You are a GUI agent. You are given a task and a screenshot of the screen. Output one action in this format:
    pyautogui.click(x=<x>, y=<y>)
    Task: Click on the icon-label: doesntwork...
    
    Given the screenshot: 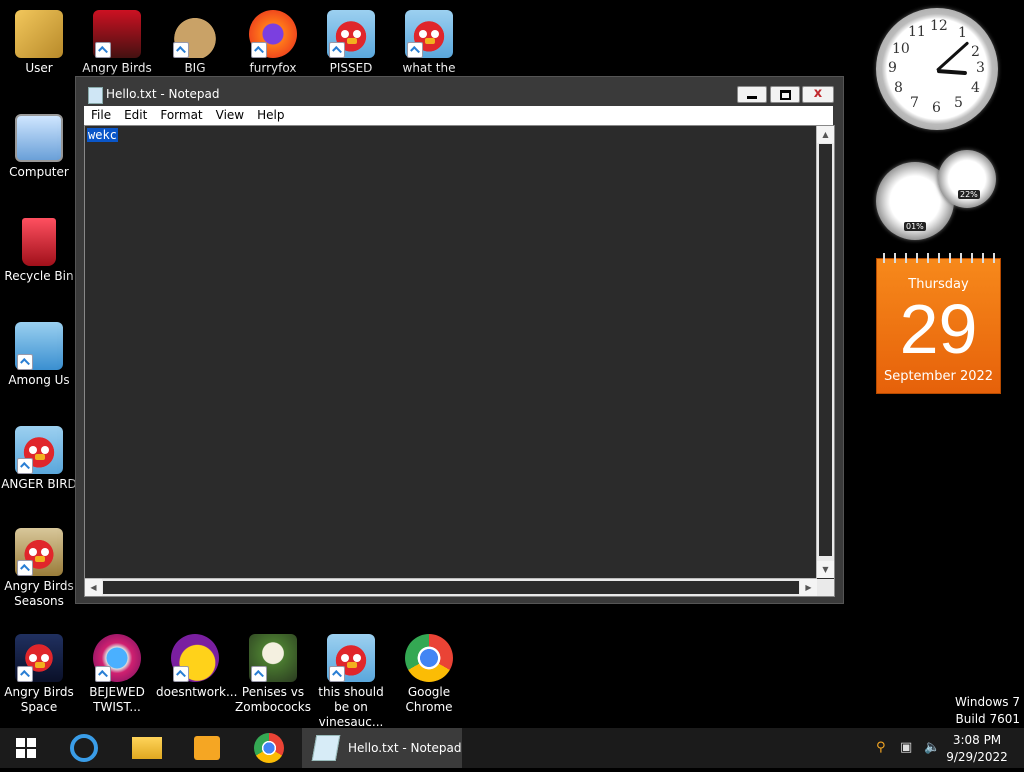 What is the action you would take?
    pyautogui.click(x=197, y=692)
    